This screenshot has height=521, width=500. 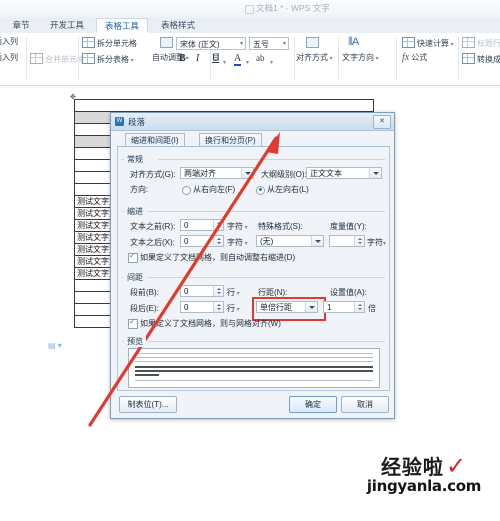 I want to click on convert-to-text-button: 转换成文本, so click(x=481, y=59).